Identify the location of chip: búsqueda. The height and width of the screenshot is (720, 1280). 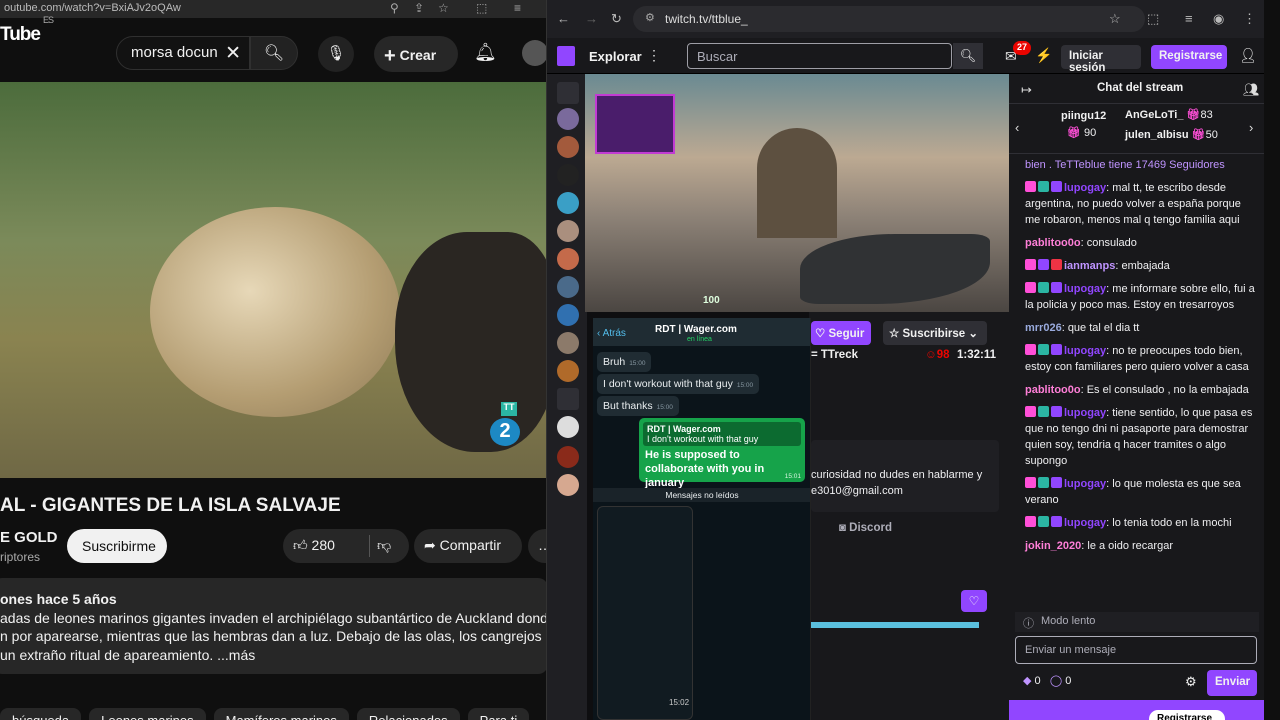
(41, 714).